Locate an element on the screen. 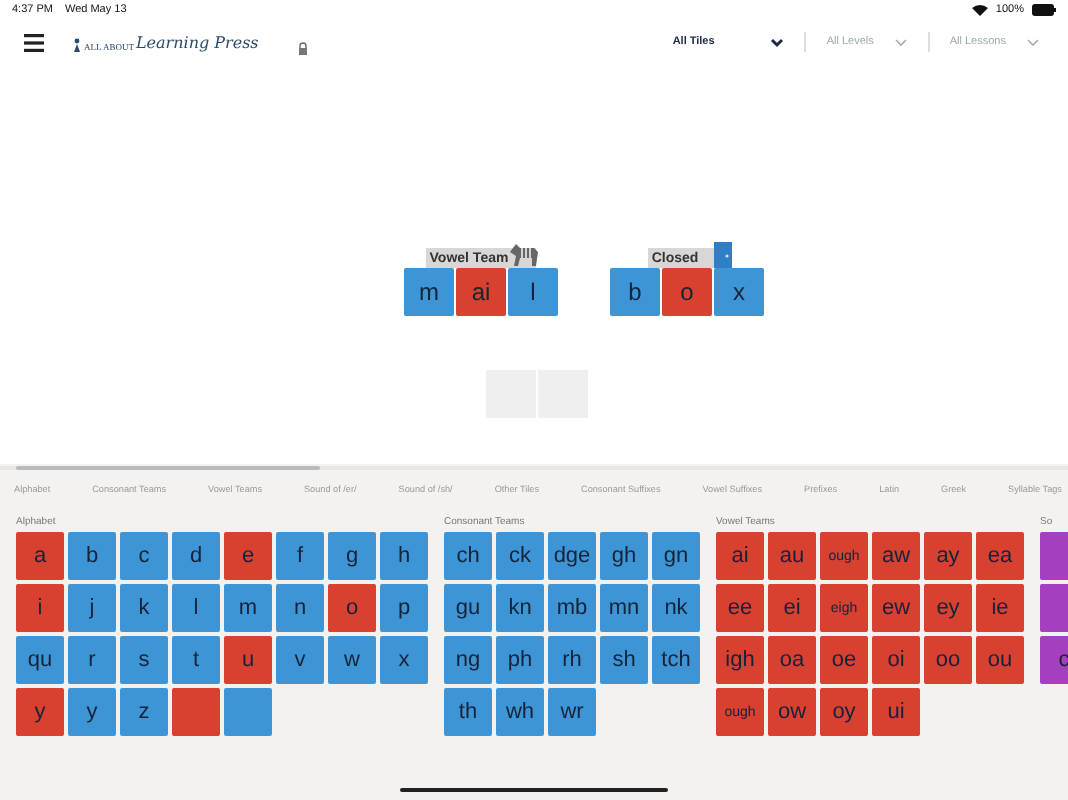  letter-tile: ch is located at coordinates (468, 556).